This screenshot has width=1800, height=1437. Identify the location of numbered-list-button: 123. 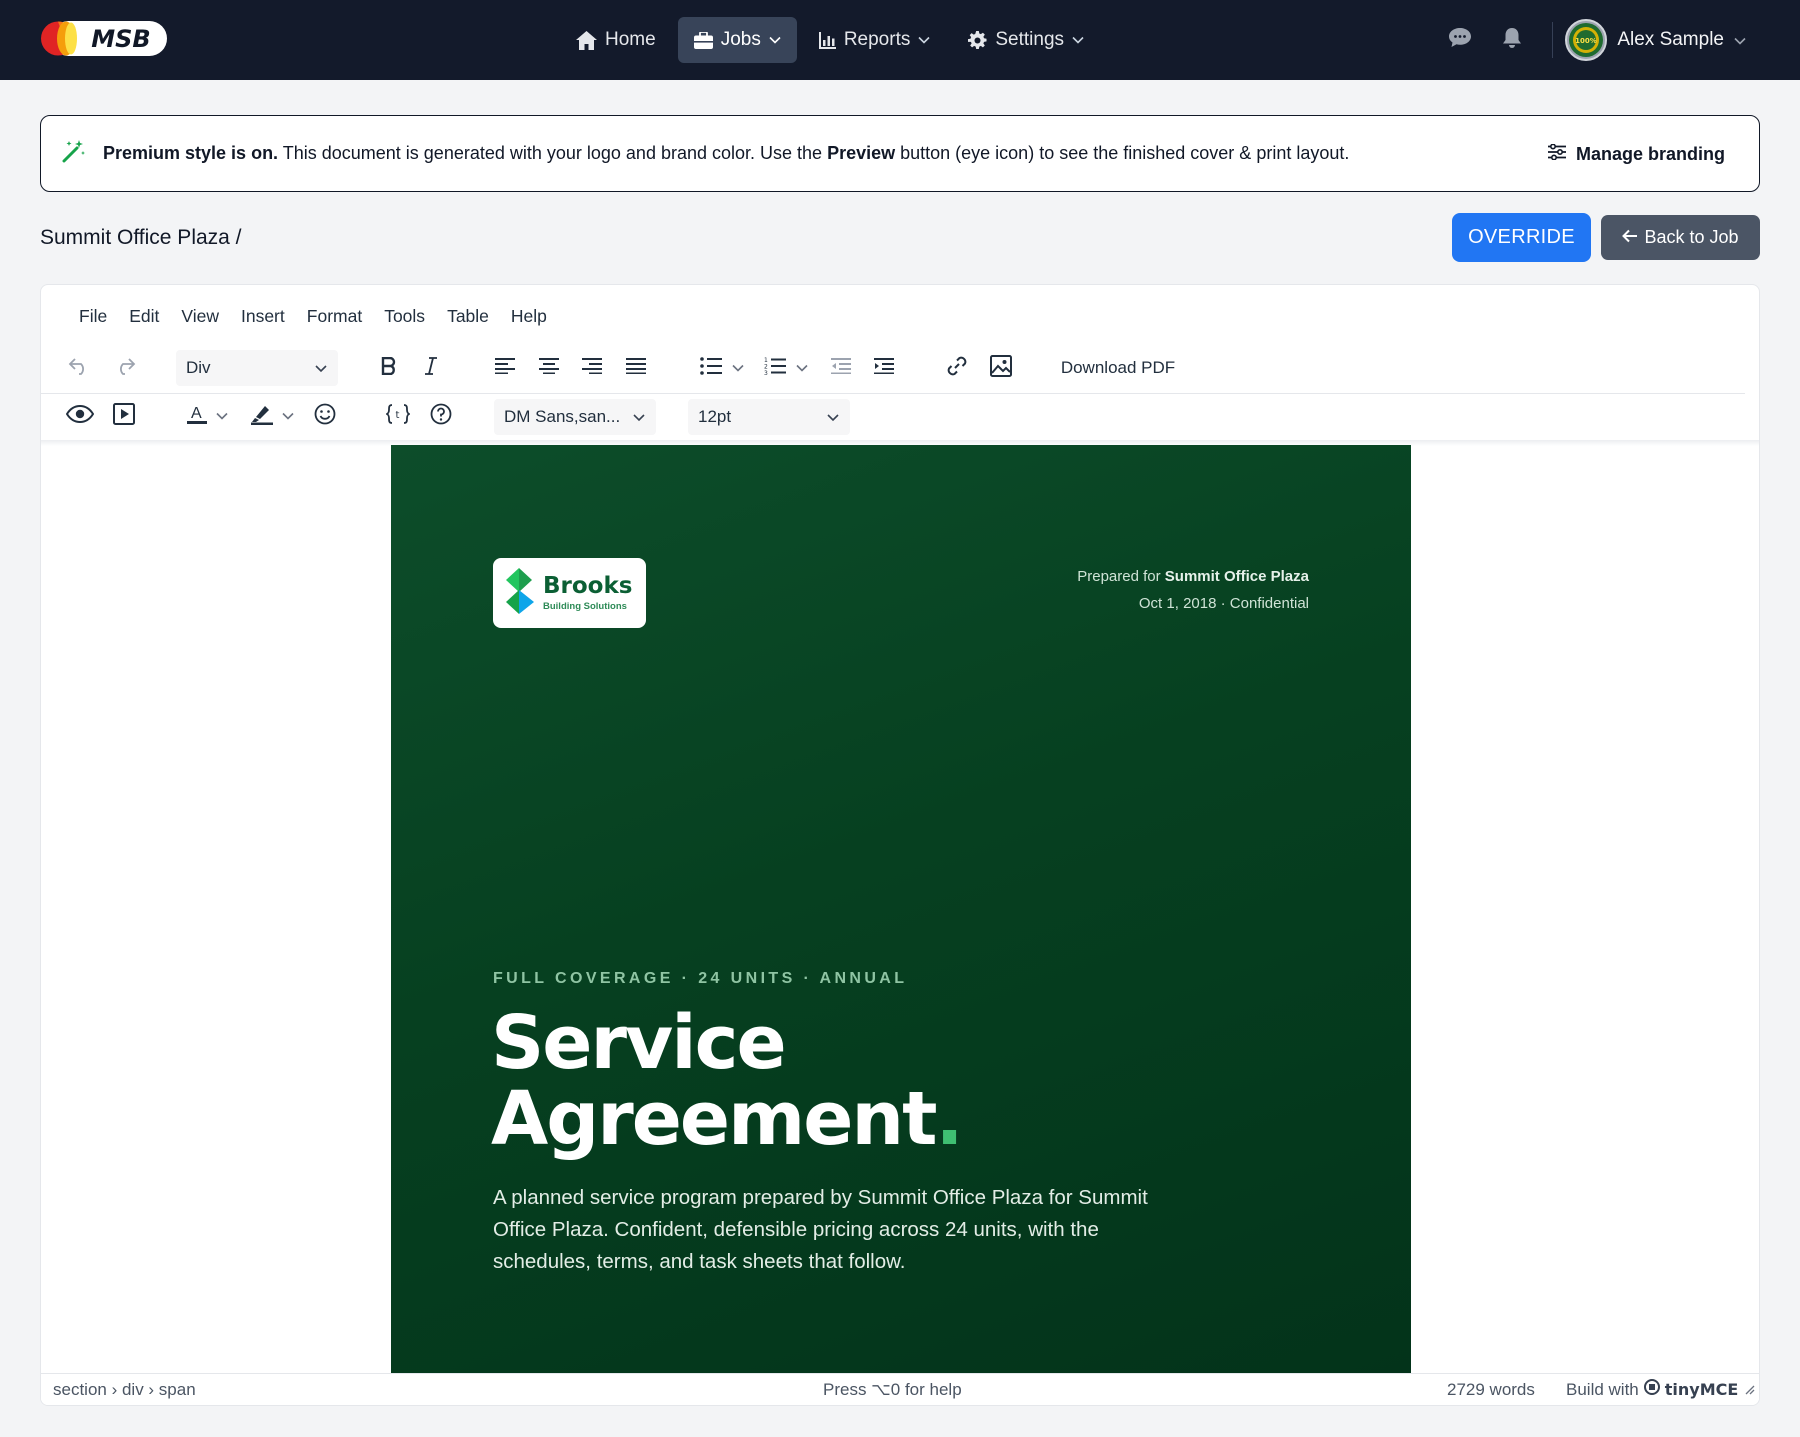
(786, 368).